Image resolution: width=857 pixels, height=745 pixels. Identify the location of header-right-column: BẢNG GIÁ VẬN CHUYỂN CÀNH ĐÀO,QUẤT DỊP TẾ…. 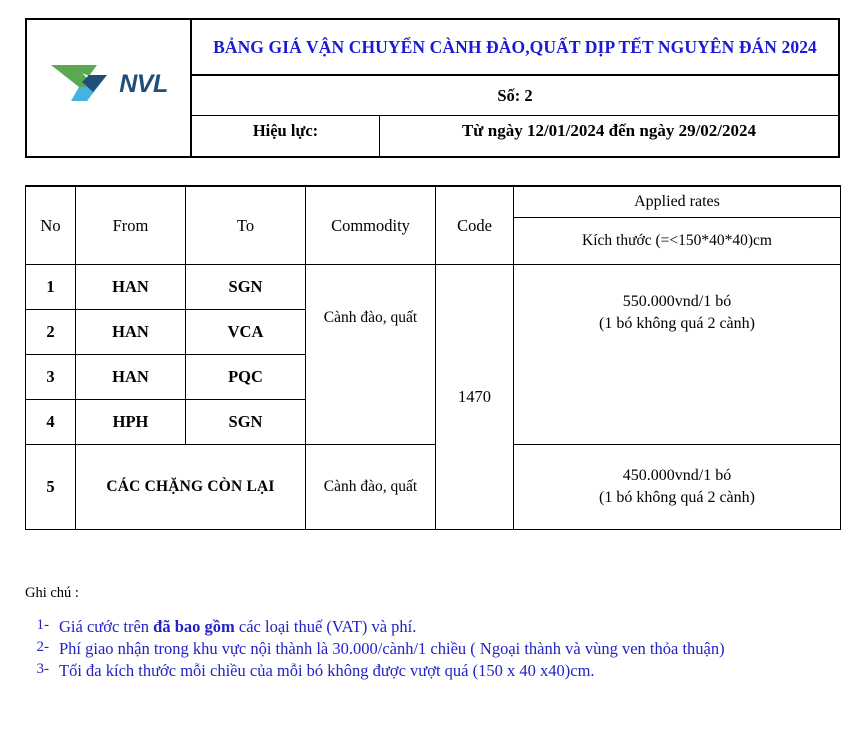
(515, 88).